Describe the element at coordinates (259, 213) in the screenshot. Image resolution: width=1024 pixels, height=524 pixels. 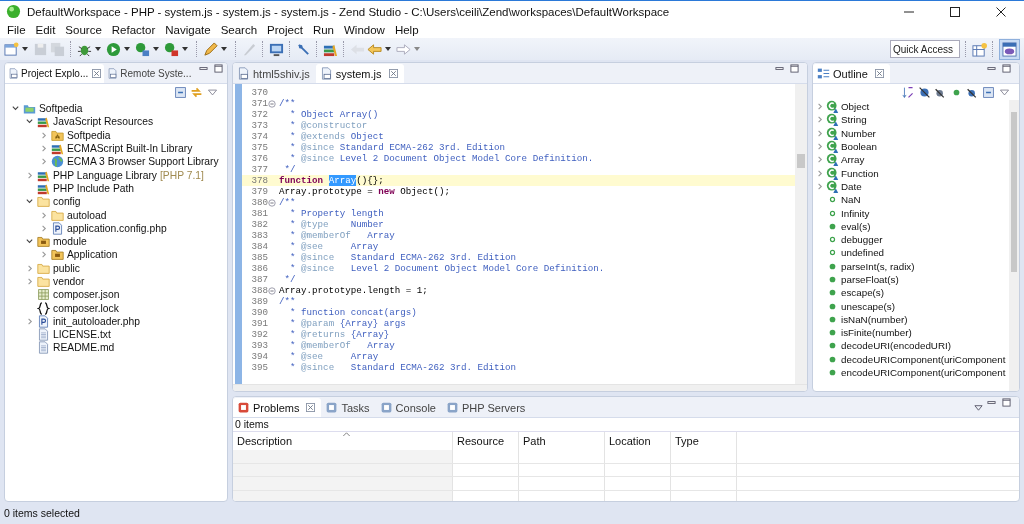
I see `line-number: 381` at that location.